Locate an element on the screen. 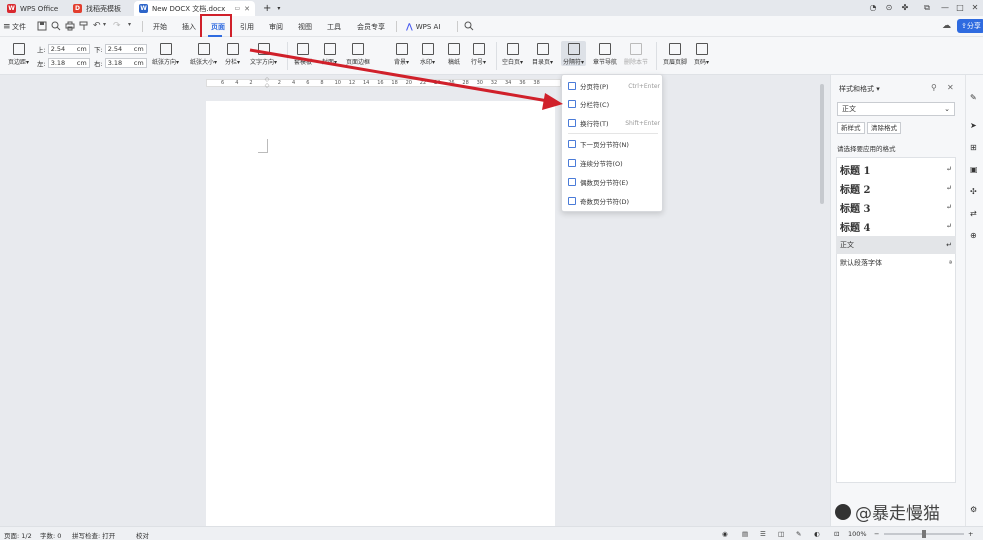 The image size is (983, 540). select-icon: ➤ is located at coordinates (973, 125).